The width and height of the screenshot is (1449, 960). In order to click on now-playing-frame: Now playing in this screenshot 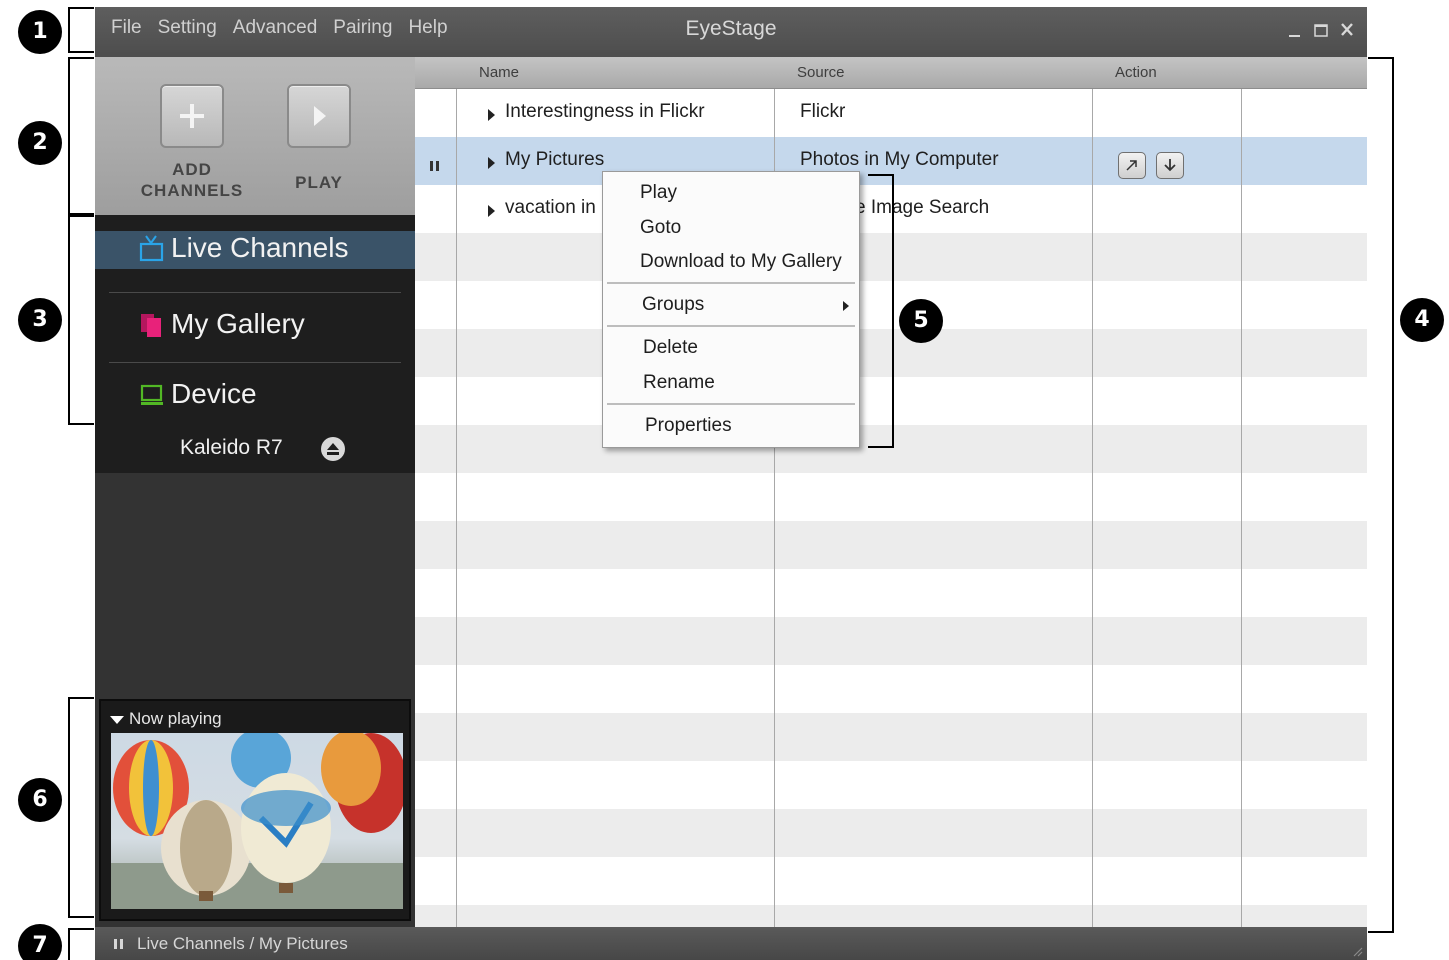, I will do `click(255, 810)`.